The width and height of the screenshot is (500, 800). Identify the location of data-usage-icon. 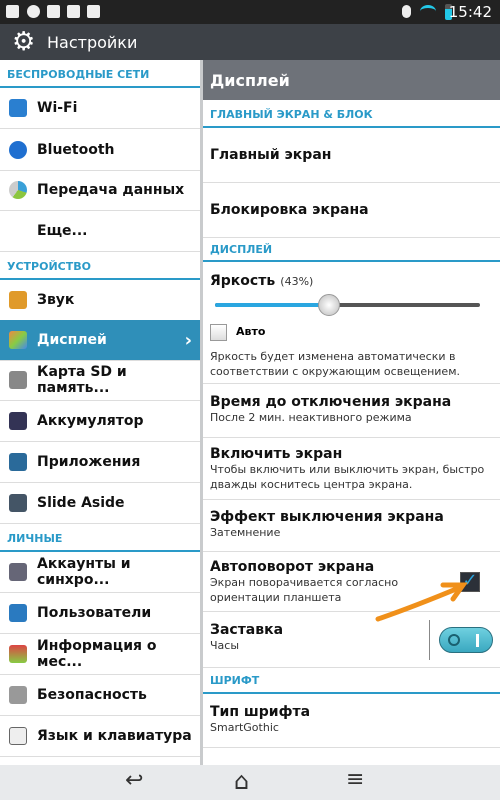
(18, 190).